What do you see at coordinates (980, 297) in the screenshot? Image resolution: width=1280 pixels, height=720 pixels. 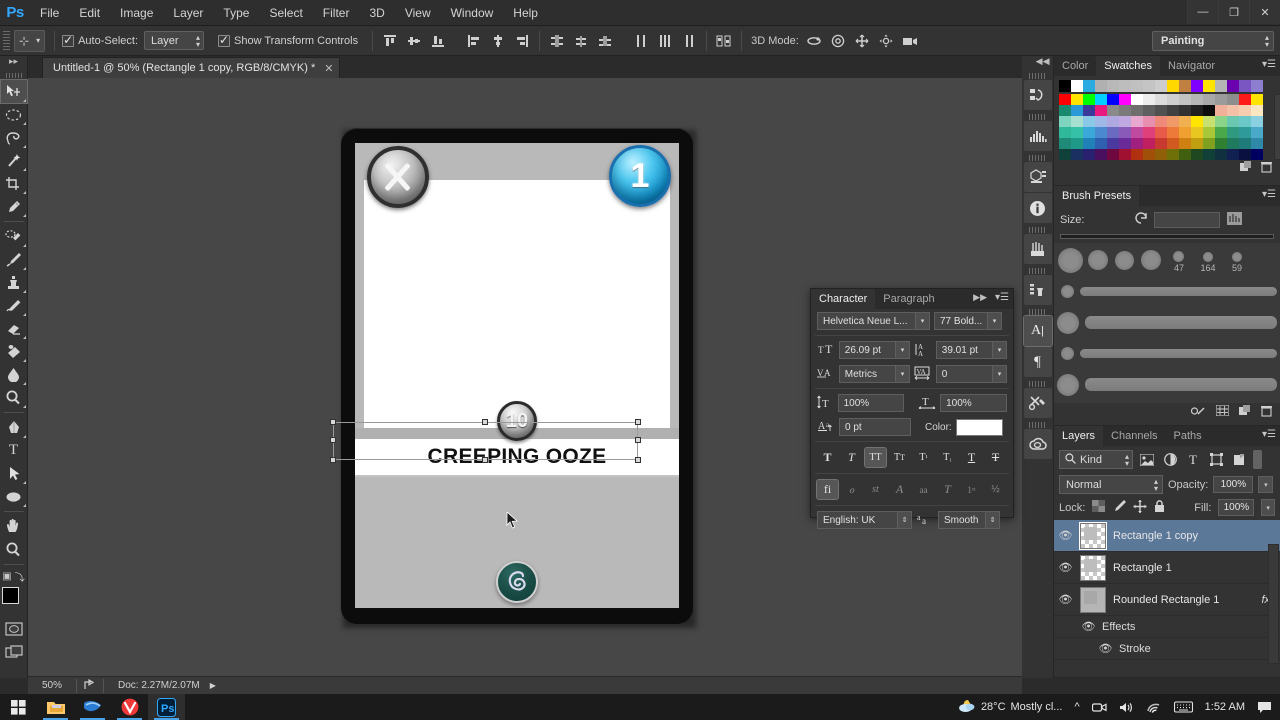 I see `collapse-icon: ▶▶` at bounding box center [980, 297].